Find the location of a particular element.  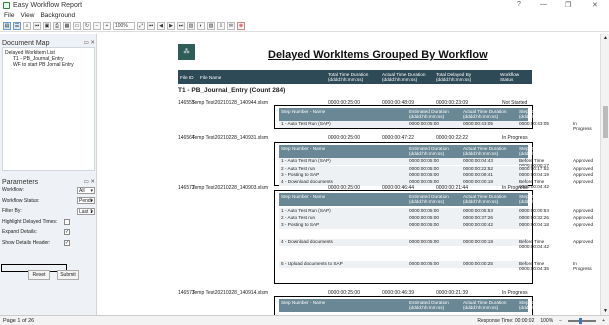

parameter-buttons: Reset Submit is located at coordinates (53, 275).